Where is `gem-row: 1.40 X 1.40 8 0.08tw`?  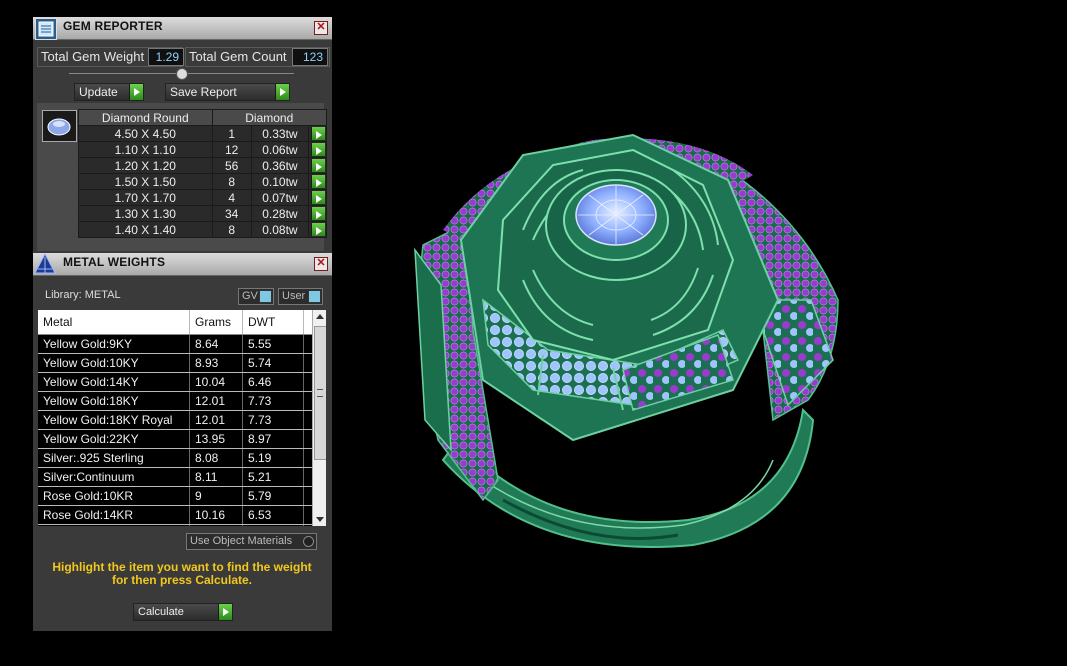 gem-row: 1.40 X 1.40 8 0.08tw is located at coordinates (202, 229).